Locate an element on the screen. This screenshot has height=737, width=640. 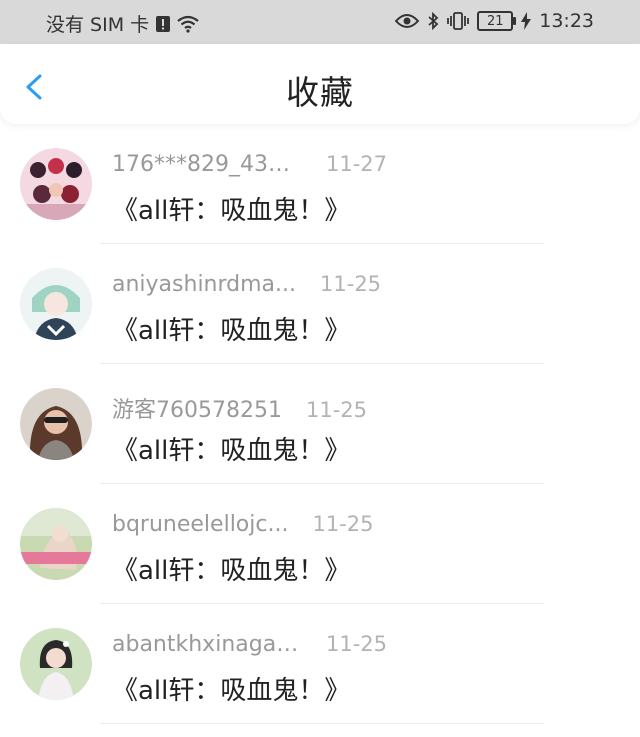
item-meta: 176***829_434... 11-27 is located at coordinates (249, 164).